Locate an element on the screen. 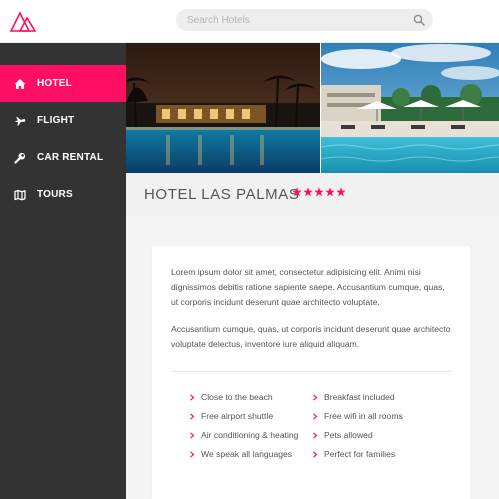  logo-icon is located at coordinates (23, 21).